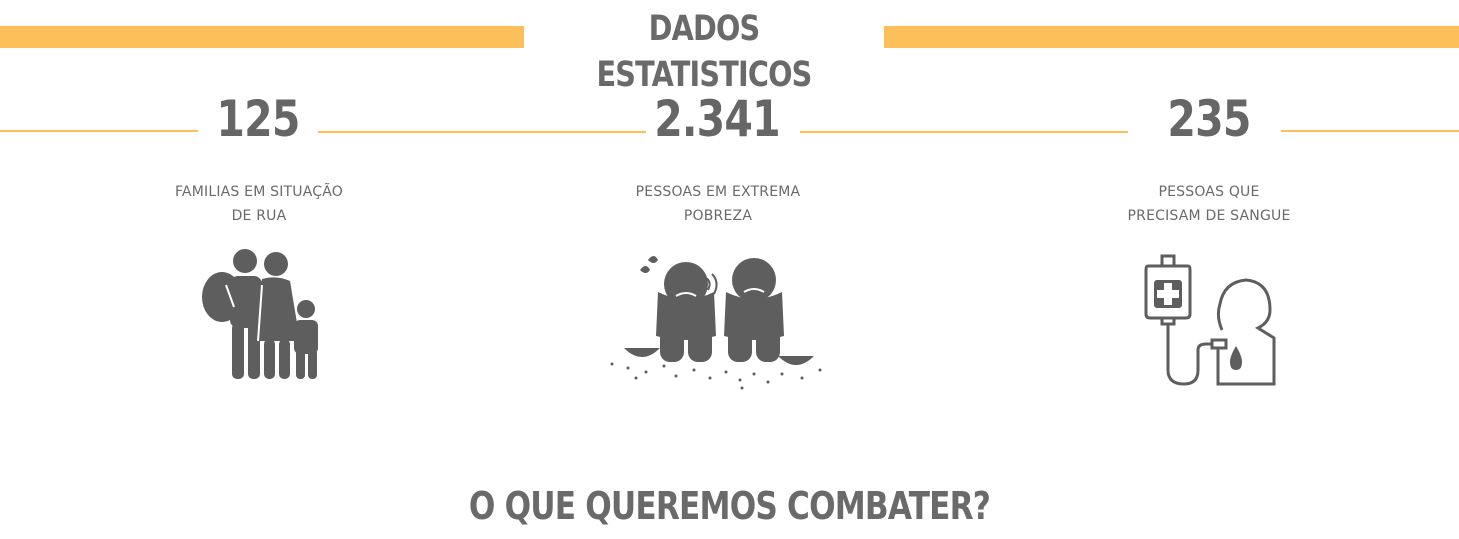  I want to click on header-bar-right, so click(1171, 37).